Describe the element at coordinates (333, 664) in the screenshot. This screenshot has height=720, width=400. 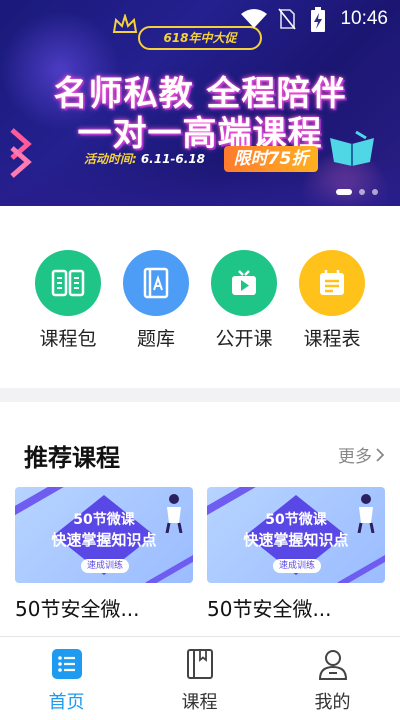
I see `user-icon` at that location.